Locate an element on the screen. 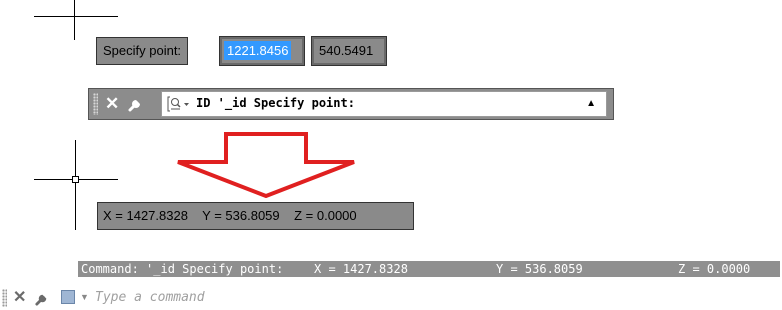 The image size is (782, 310). dropdown-arrow-icon: ▼ is located at coordinates (84, 297).